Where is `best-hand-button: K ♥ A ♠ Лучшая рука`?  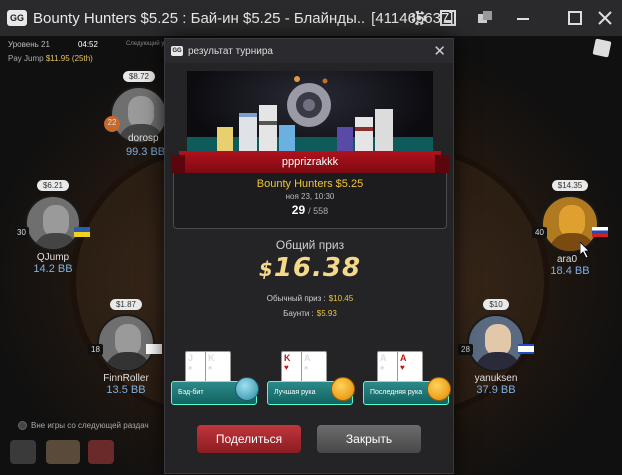 best-hand-button: K ♥ A ♠ Лучшая рука is located at coordinates (311, 382).